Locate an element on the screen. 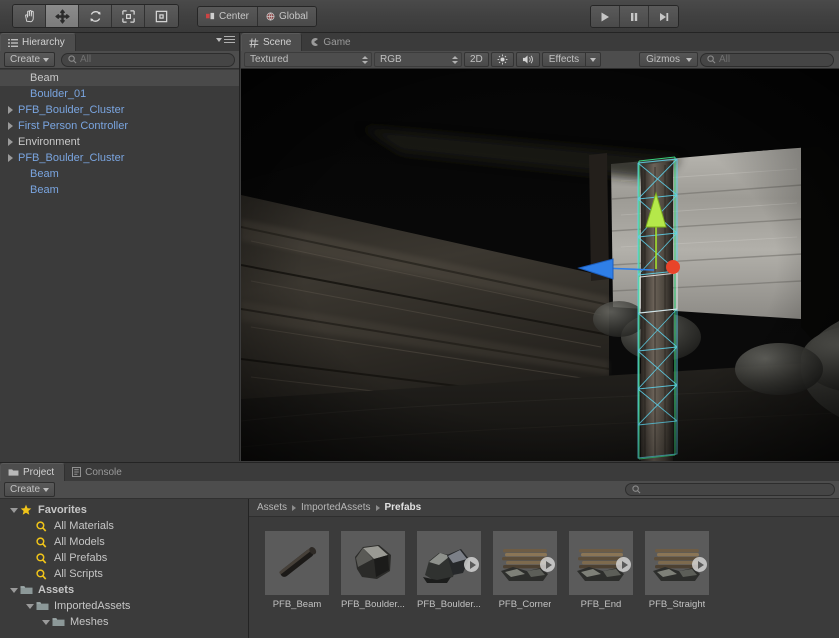 The width and height of the screenshot is (839, 638). space-mode-button: Global is located at coordinates (287, 16).